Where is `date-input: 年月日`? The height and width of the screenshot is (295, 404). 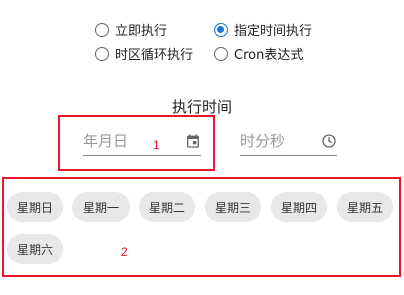 date-input: 年月日 is located at coordinates (142, 141).